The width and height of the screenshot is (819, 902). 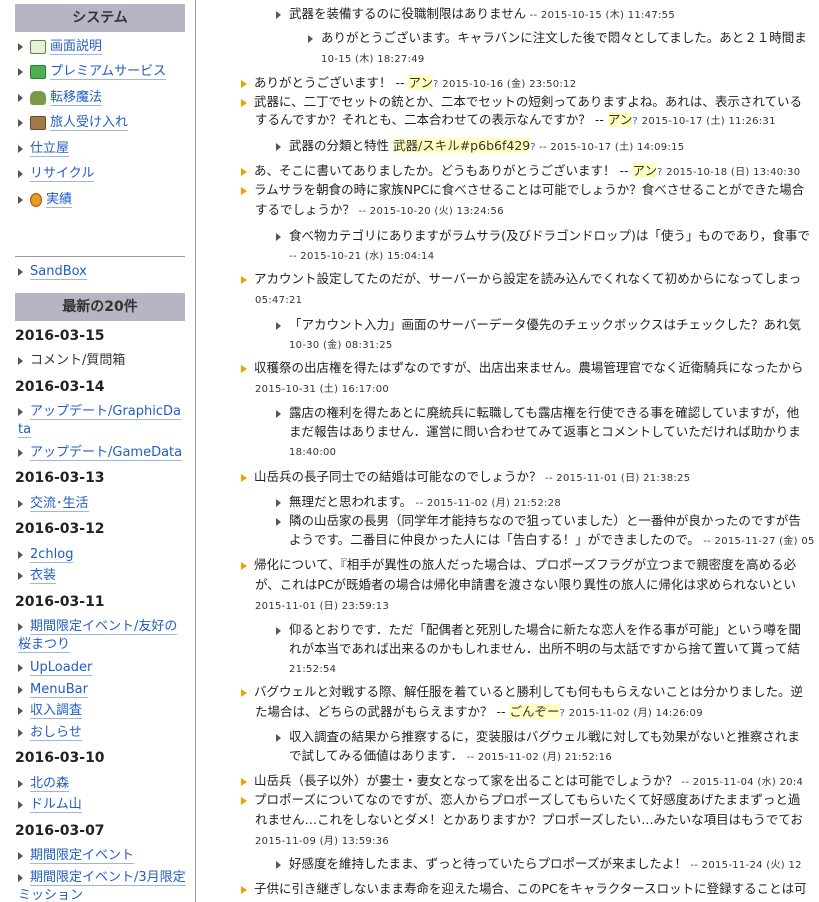 What do you see at coordinates (341, 345) in the screenshot?
I see `comment-line: 10-30 (金) 08:31:25` at bounding box center [341, 345].